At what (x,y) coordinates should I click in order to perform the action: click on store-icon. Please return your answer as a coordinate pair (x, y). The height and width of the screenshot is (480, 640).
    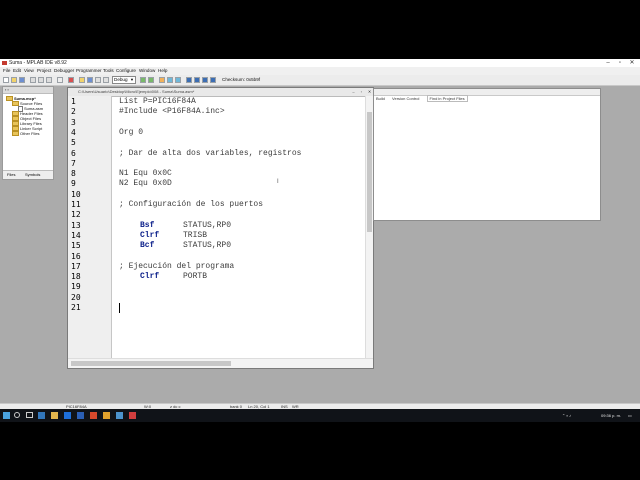
    Looking at the image, I should click on (67, 415).